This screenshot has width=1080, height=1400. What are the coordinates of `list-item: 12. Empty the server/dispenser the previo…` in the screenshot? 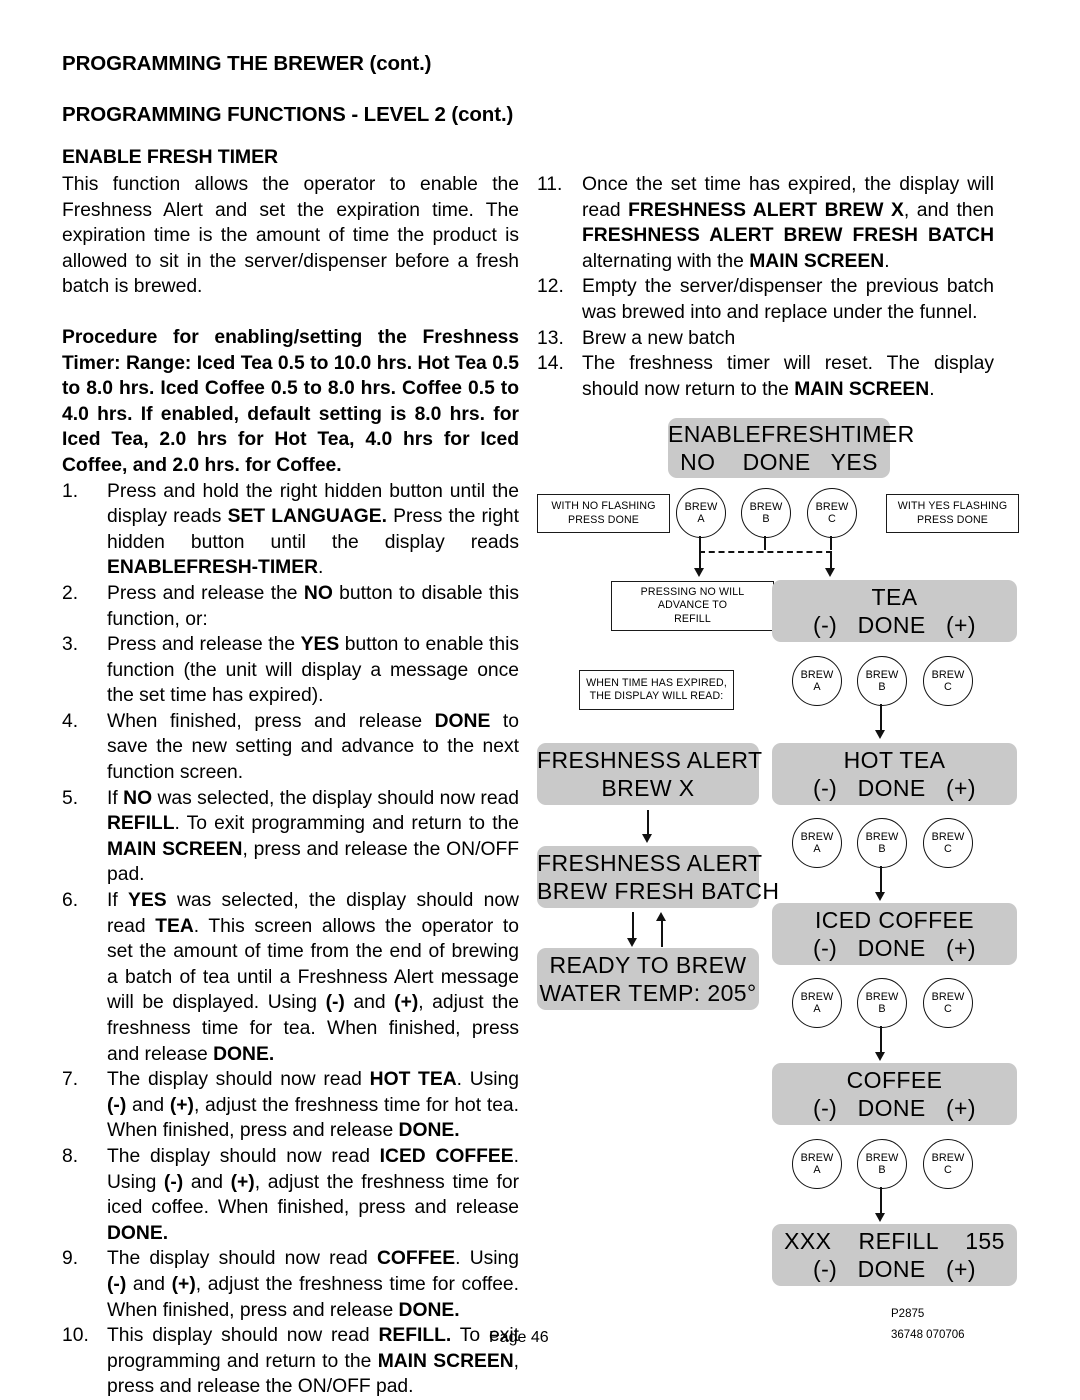 It's located at (765, 299).